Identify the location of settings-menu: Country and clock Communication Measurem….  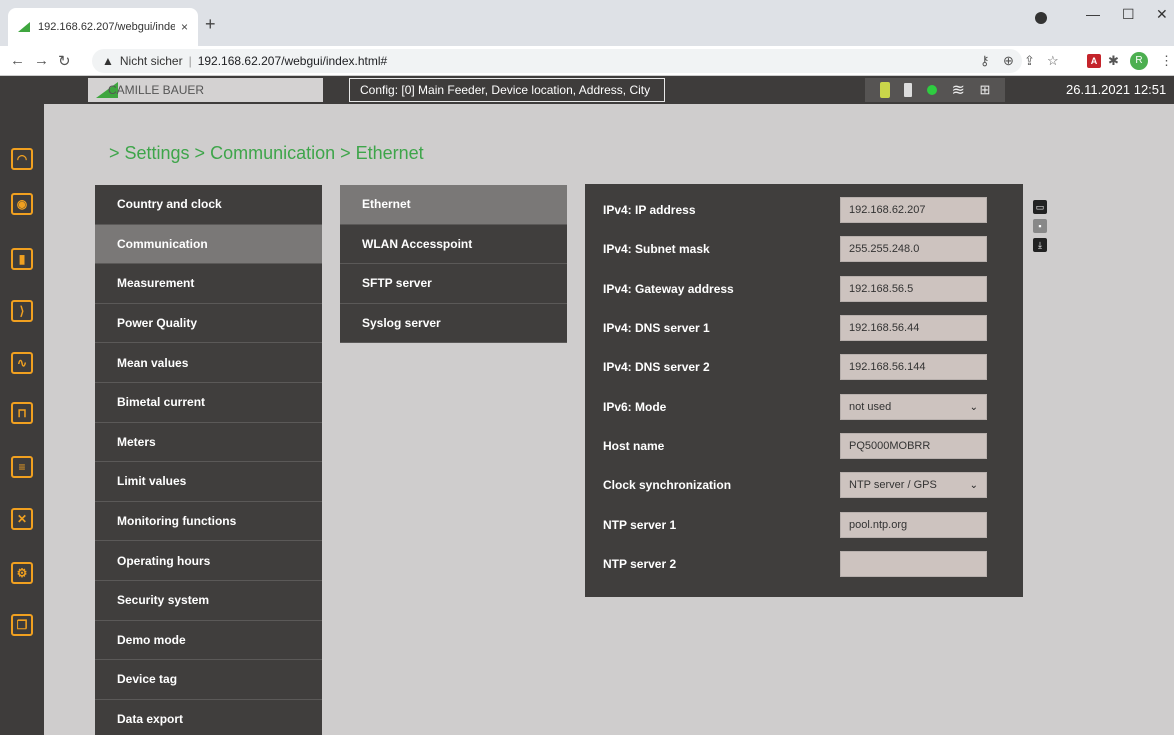
(208, 460).